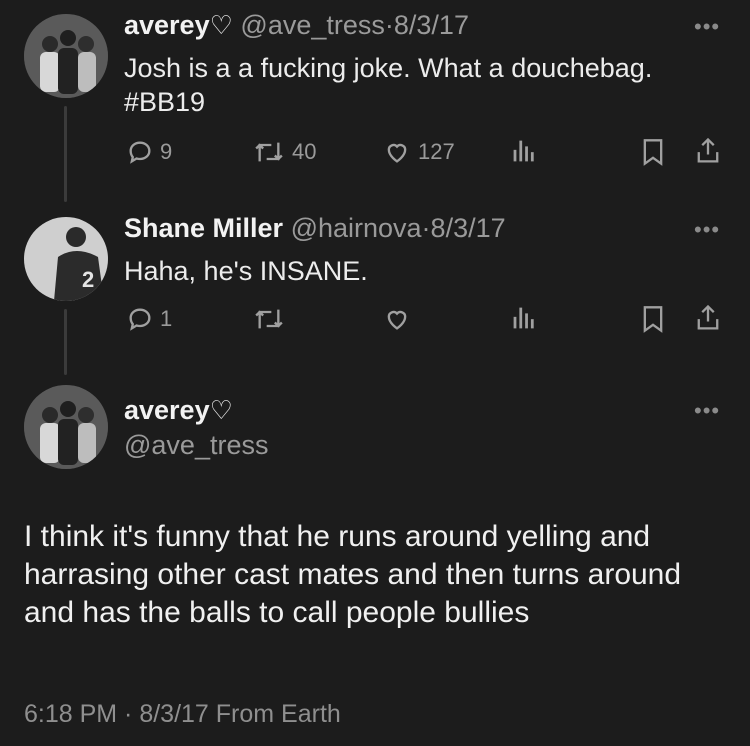 The width and height of the screenshot is (750, 746). What do you see at coordinates (436, 151) in the screenshot?
I see `like-count: 127` at bounding box center [436, 151].